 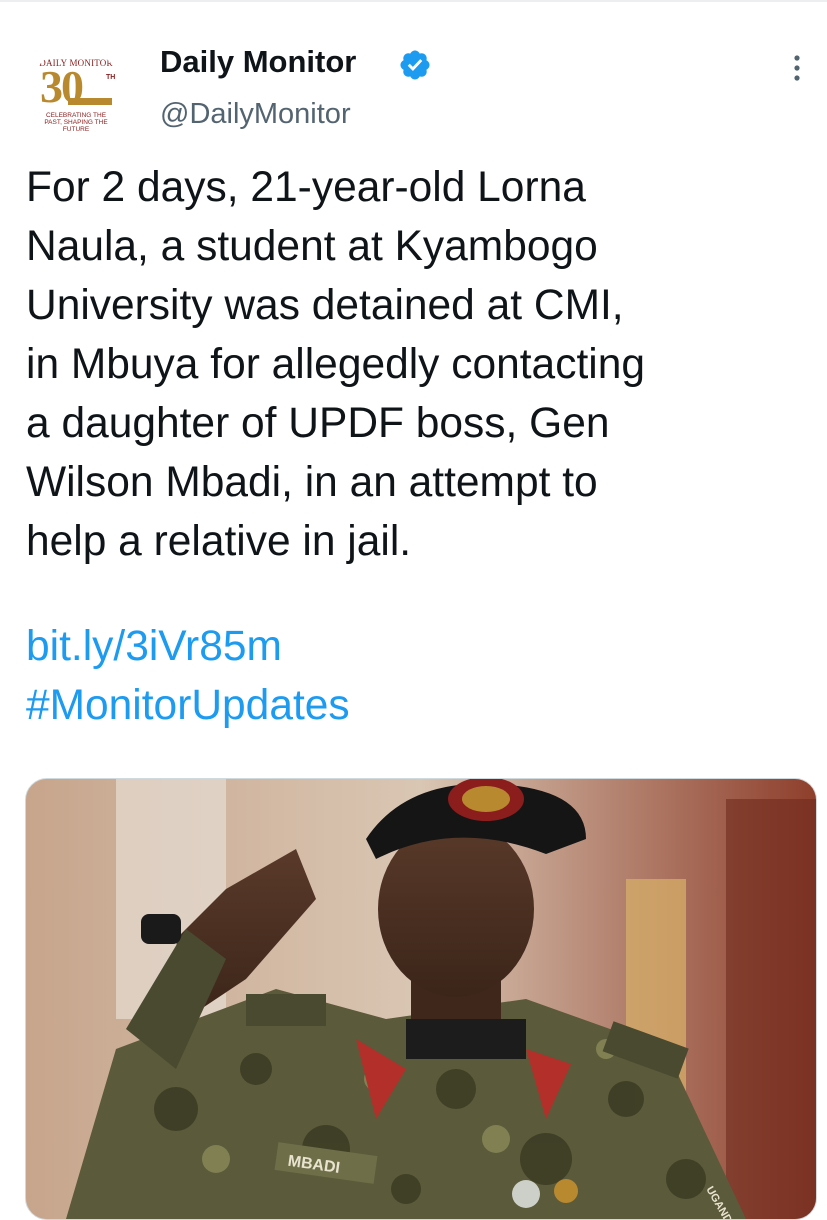 What do you see at coordinates (306, 187) in the screenshot?
I see `tweet-text-line: For 2 days, 21-year-old Lorna` at bounding box center [306, 187].